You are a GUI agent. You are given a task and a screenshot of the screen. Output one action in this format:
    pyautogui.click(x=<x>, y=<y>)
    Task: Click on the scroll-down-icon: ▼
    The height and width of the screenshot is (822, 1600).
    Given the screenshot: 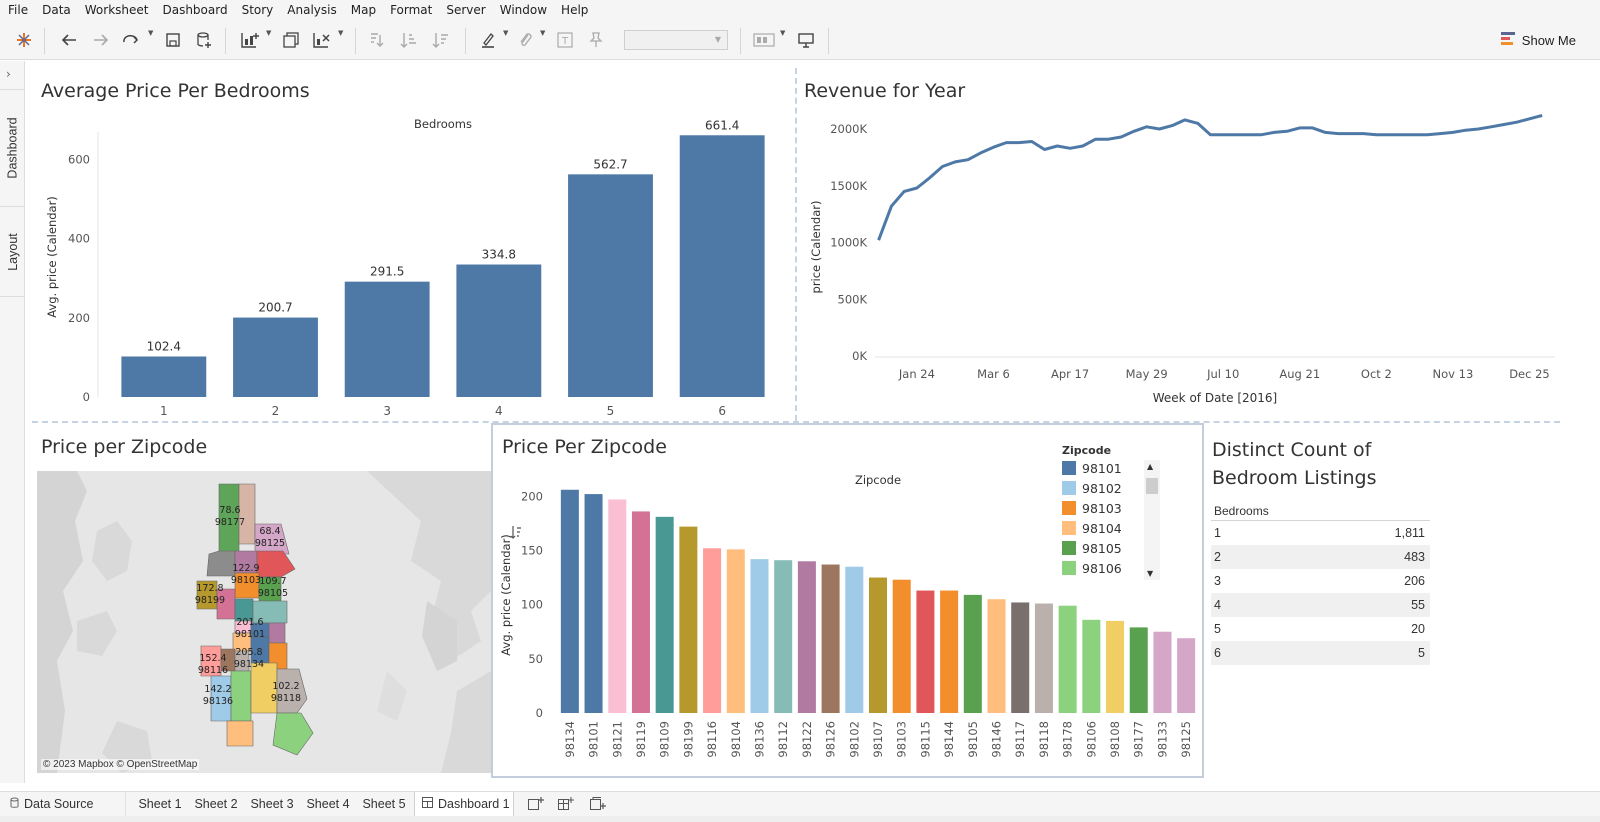 What is the action you would take?
    pyautogui.click(x=1150, y=573)
    